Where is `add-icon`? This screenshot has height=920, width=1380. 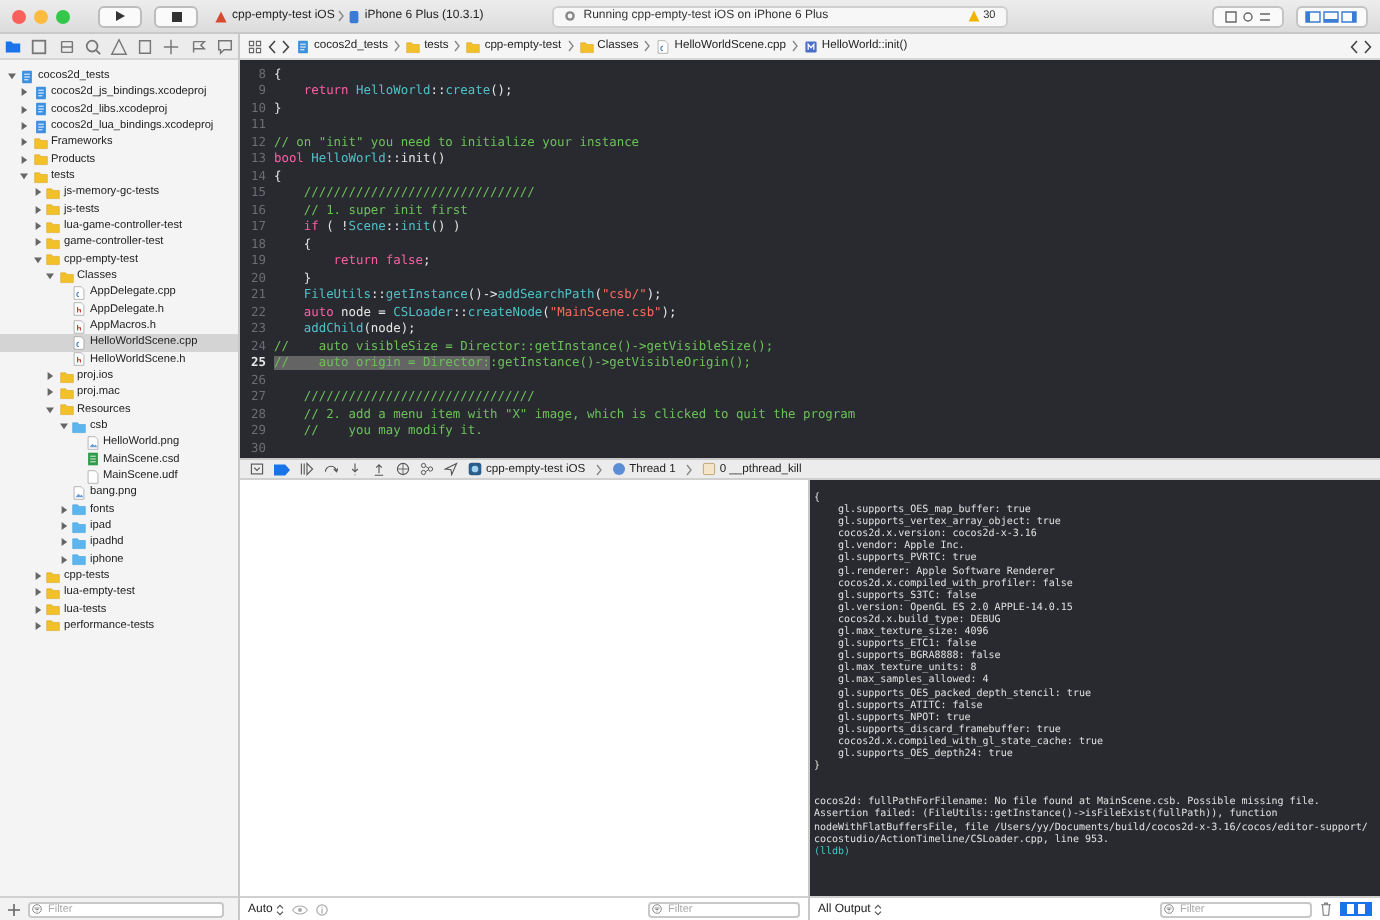 add-icon is located at coordinates (14, 909).